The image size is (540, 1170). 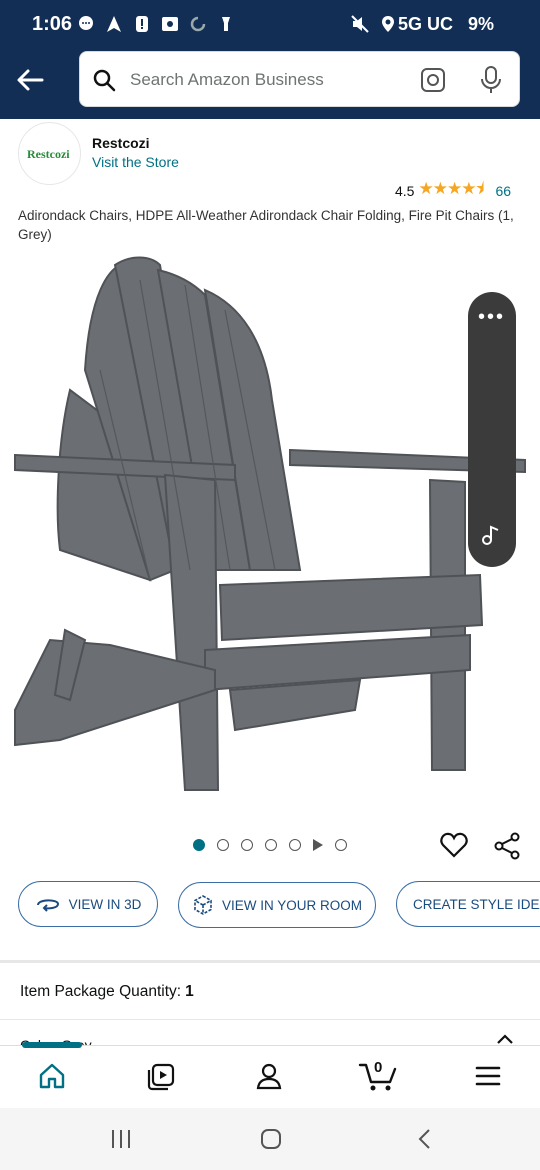 What do you see at coordinates (481, 24) in the screenshot?
I see `battery-level: 9%` at bounding box center [481, 24].